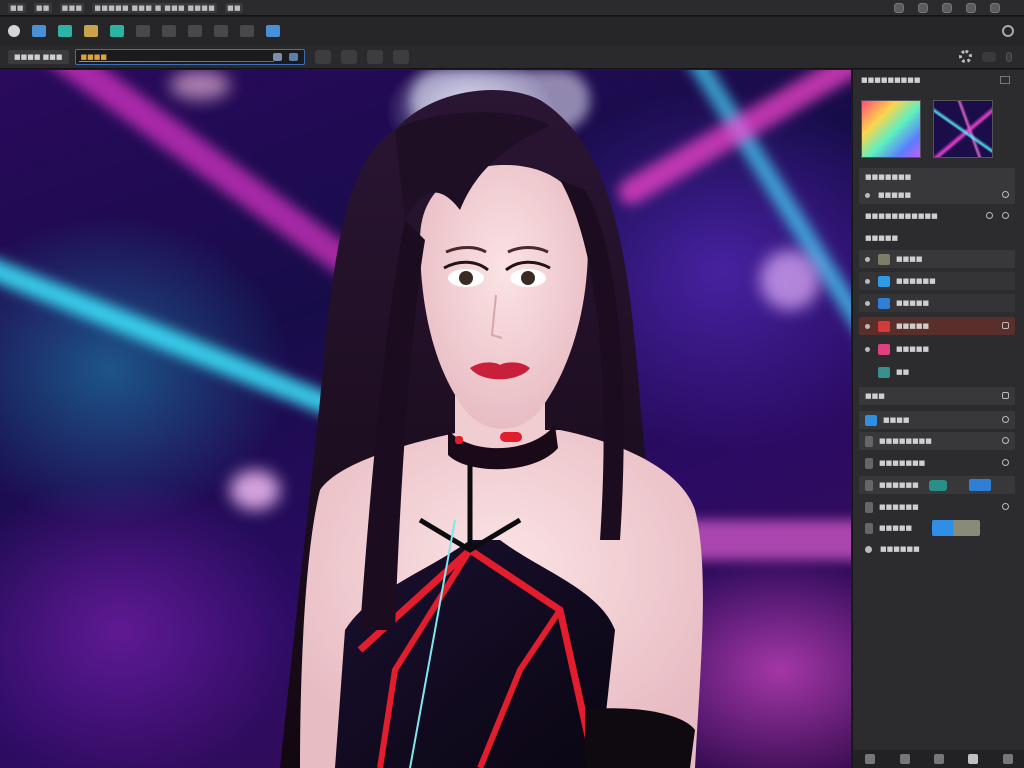 The height and width of the screenshot is (768, 1024). Describe the element at coordinates (65, 31) in the screenshot. I see `crop-tool-icon` at that location.